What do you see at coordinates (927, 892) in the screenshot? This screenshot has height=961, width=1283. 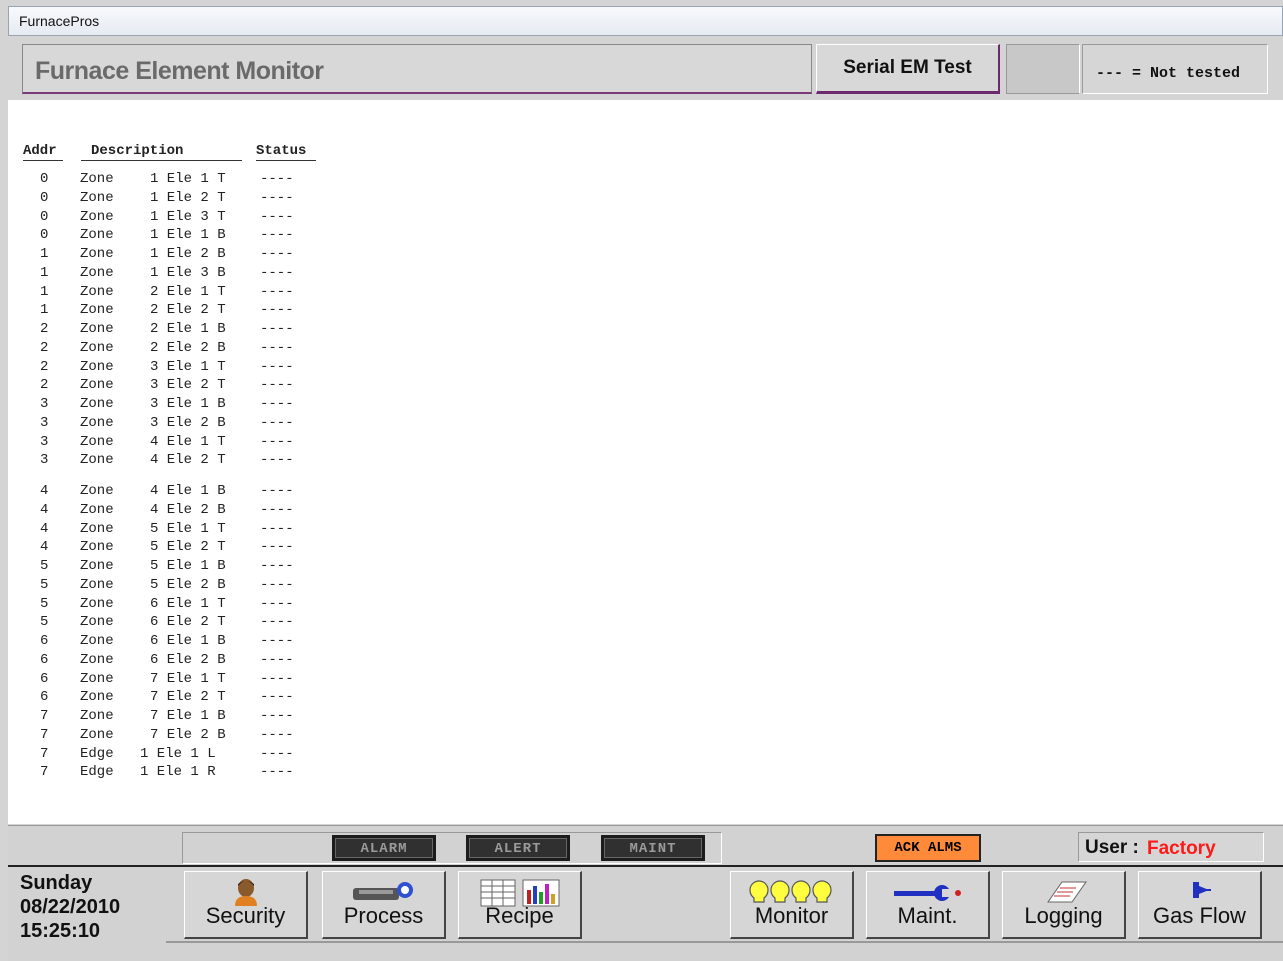 I see `wrench-icon` at bounding box center [927, 892].